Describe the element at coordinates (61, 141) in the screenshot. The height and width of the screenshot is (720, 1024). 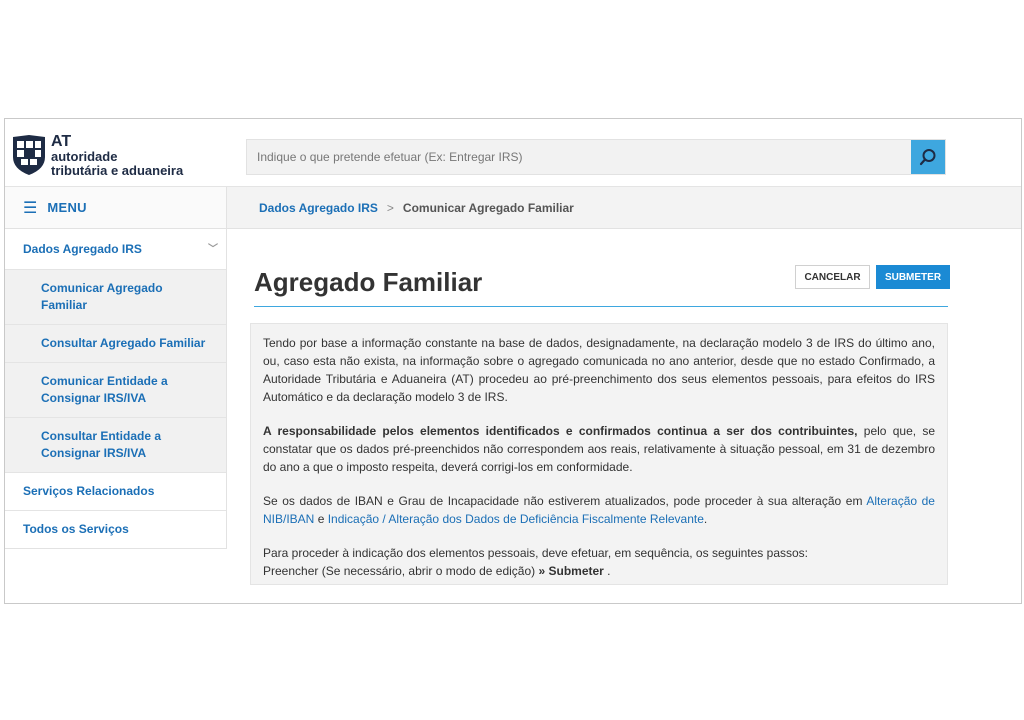
I see `logo-at: AT` at that location.